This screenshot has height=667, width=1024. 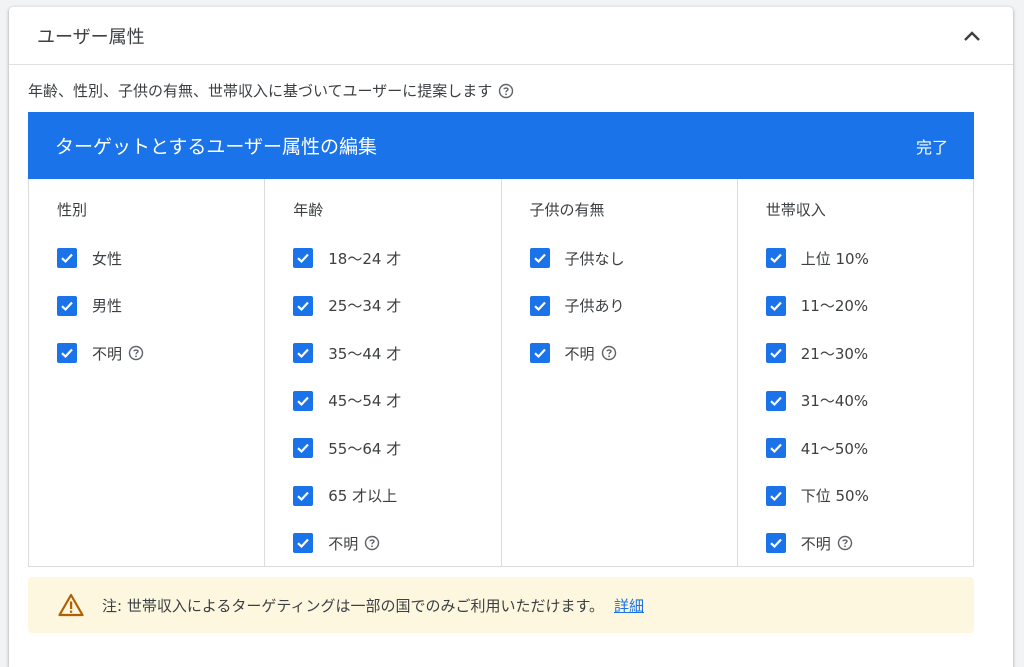 I want to click on option-gender-0: 女性, so click(x=160, y=258).